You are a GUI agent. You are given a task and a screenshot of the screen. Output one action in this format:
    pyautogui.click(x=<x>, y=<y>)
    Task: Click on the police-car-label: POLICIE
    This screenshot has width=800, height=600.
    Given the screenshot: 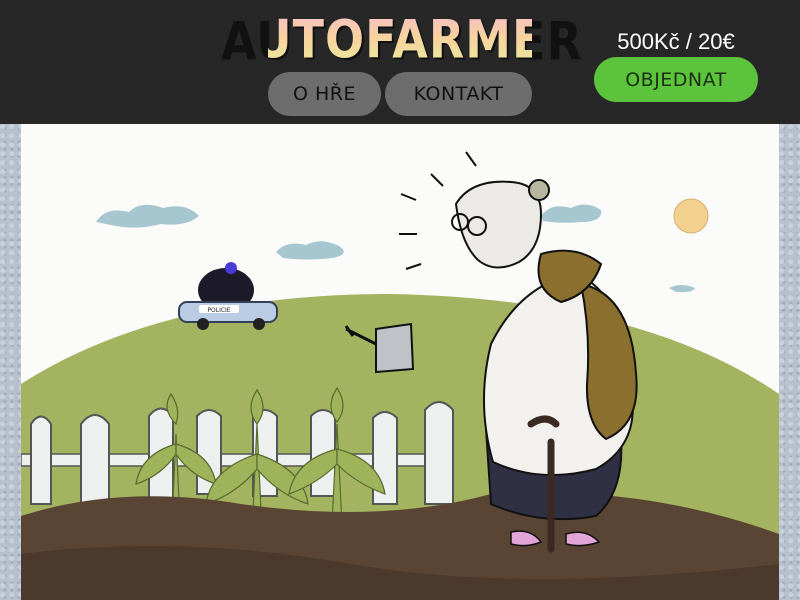 What is the action you would take?
    pyautogui.click(x=218, y=310)
    